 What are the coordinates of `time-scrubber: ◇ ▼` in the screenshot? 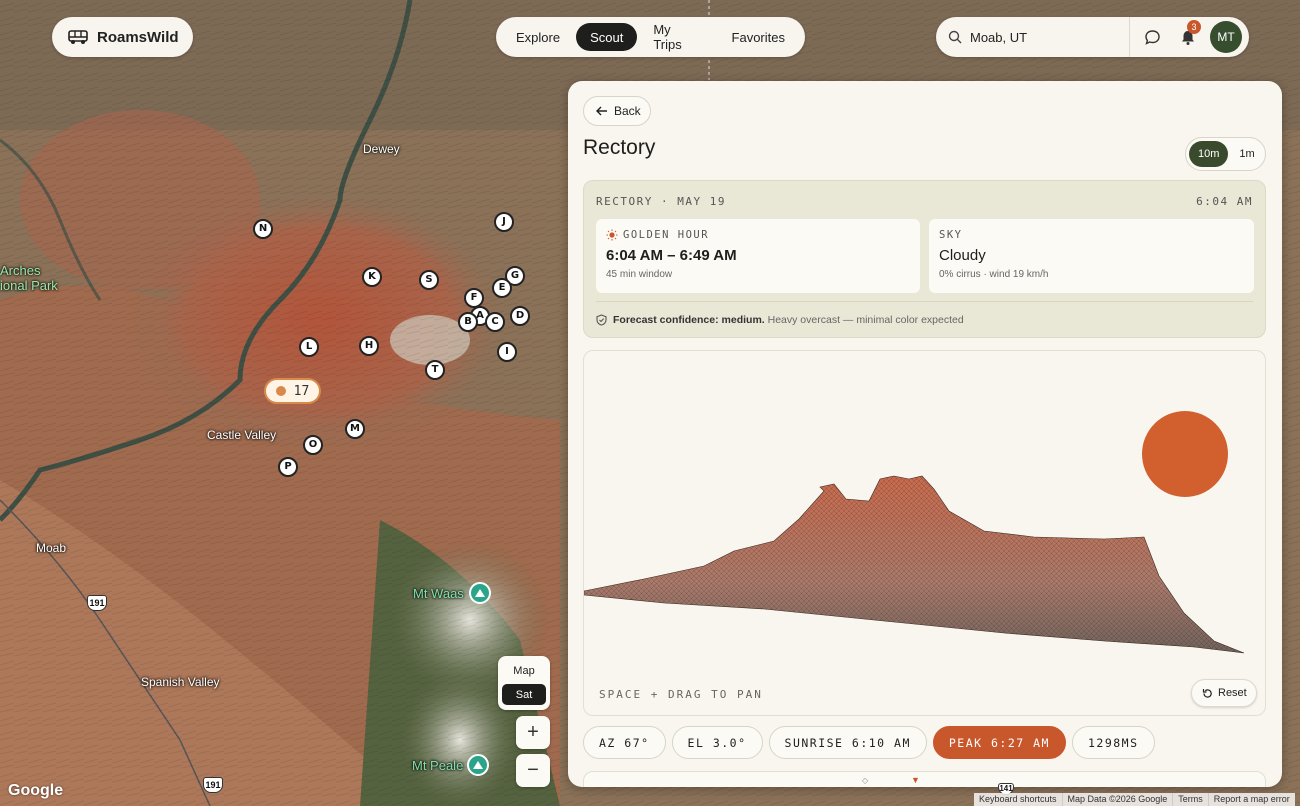 It's located at (924, 779).